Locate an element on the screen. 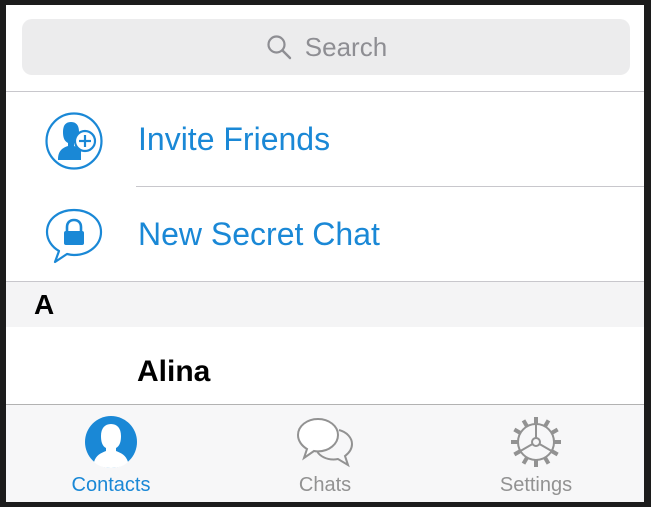 The image size is (651, 507). section-letter: A is located at coordinates (44, 304).